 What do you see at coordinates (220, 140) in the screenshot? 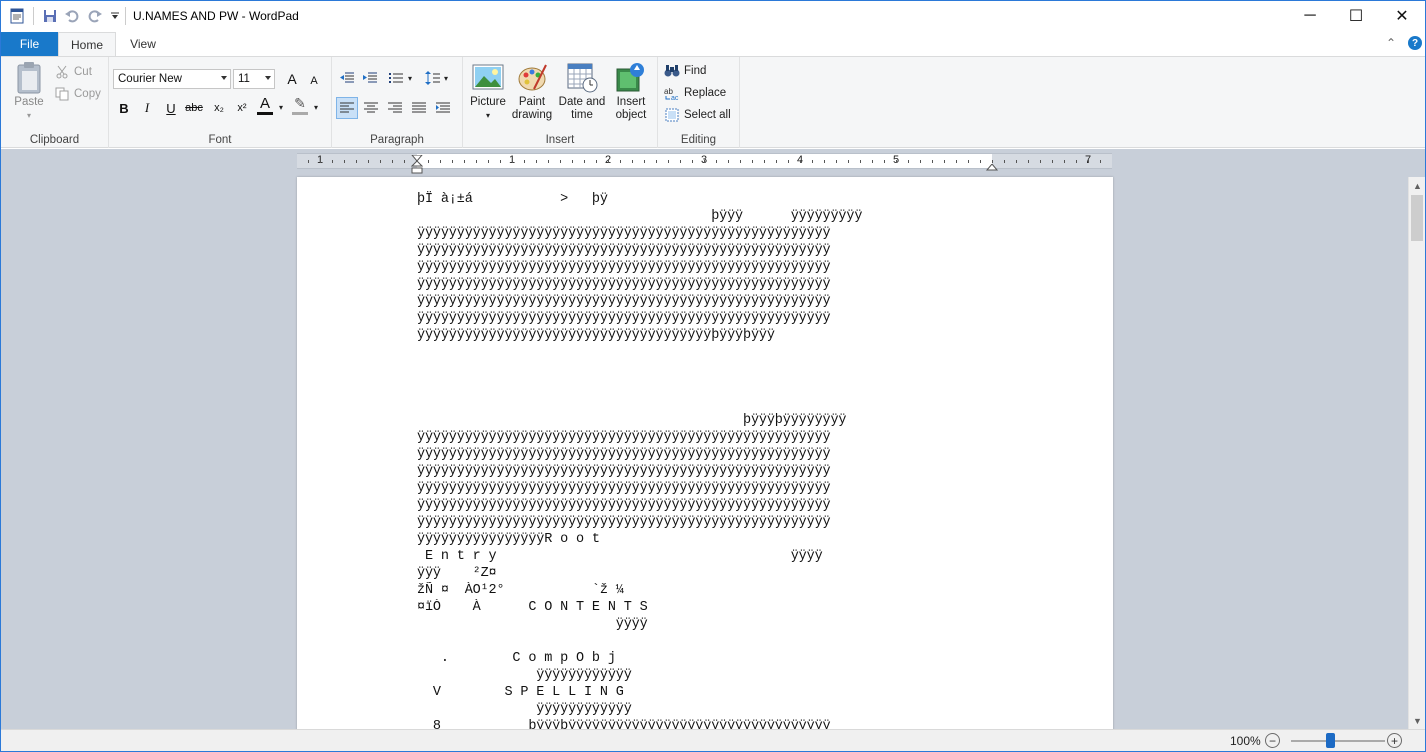
I see `font-group-label: Font` at bounding box center [220, 140].